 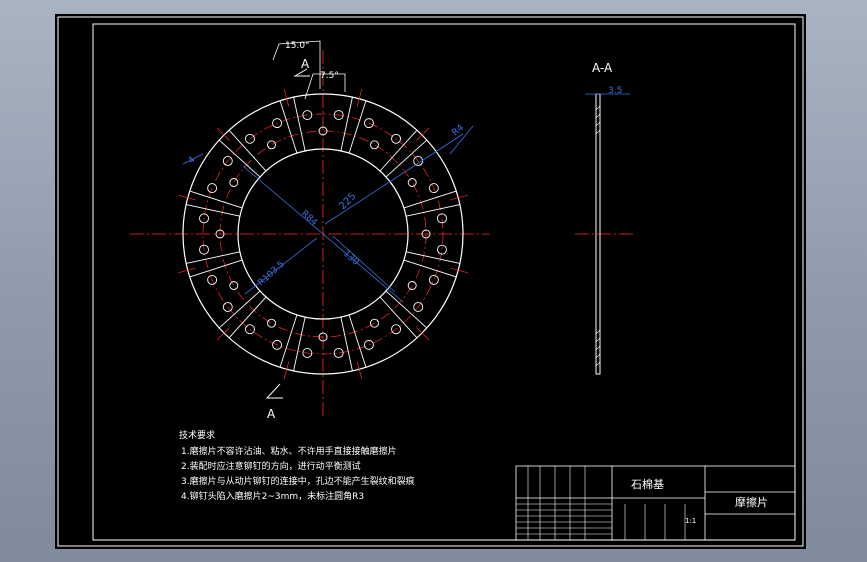 What do you see at coordinates (297, 46) in the screenshot?
I see `angle-15-label: 15.0°` at bounding box center [297, 46].